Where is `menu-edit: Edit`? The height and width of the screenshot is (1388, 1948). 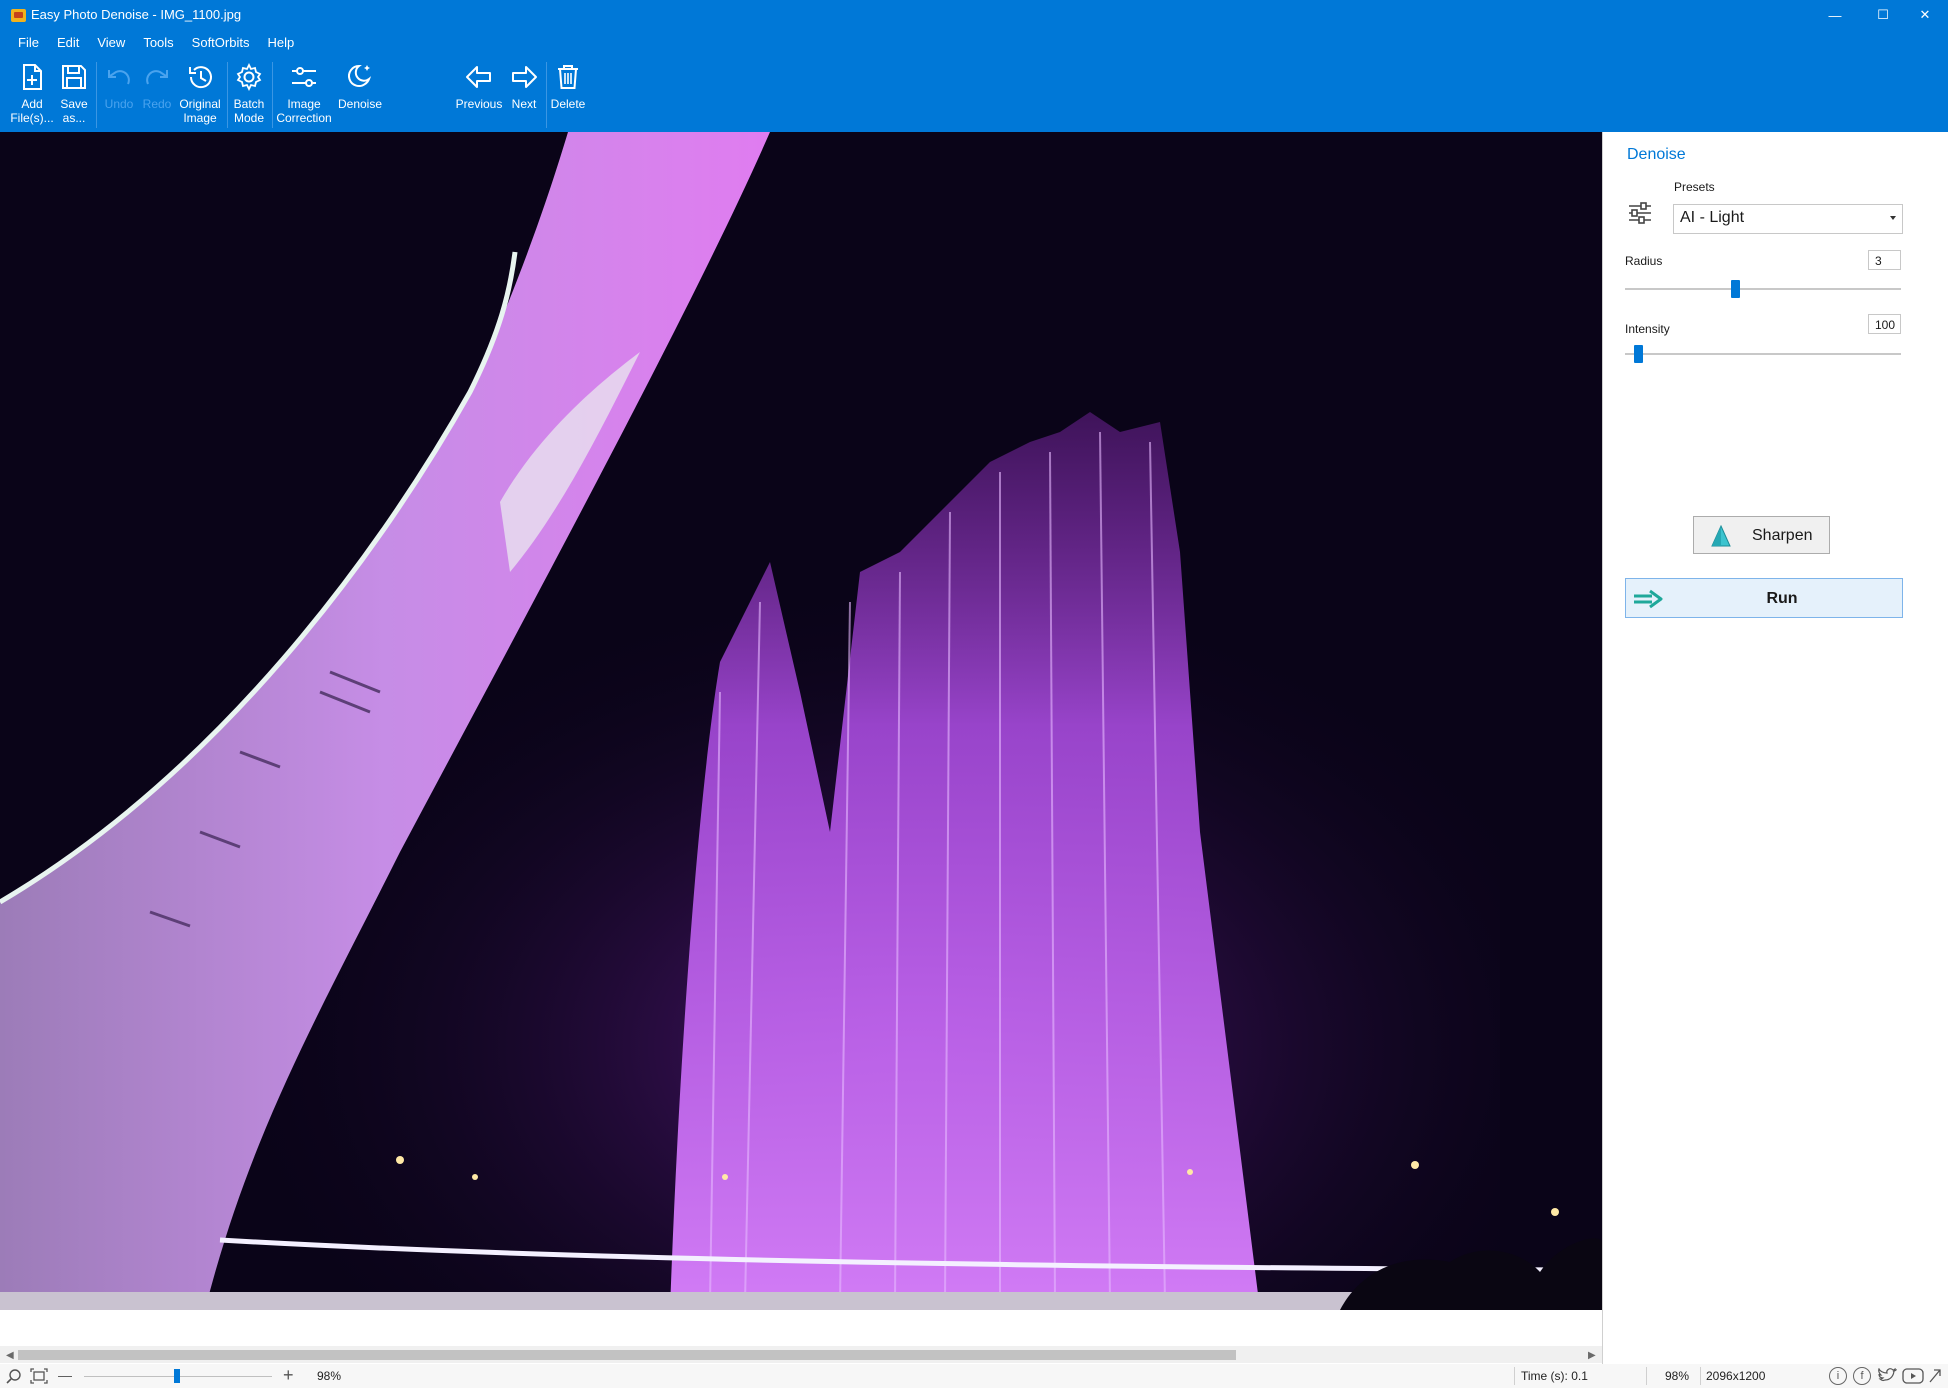
menu-edit: Edit is located at coordinates (68, 43).